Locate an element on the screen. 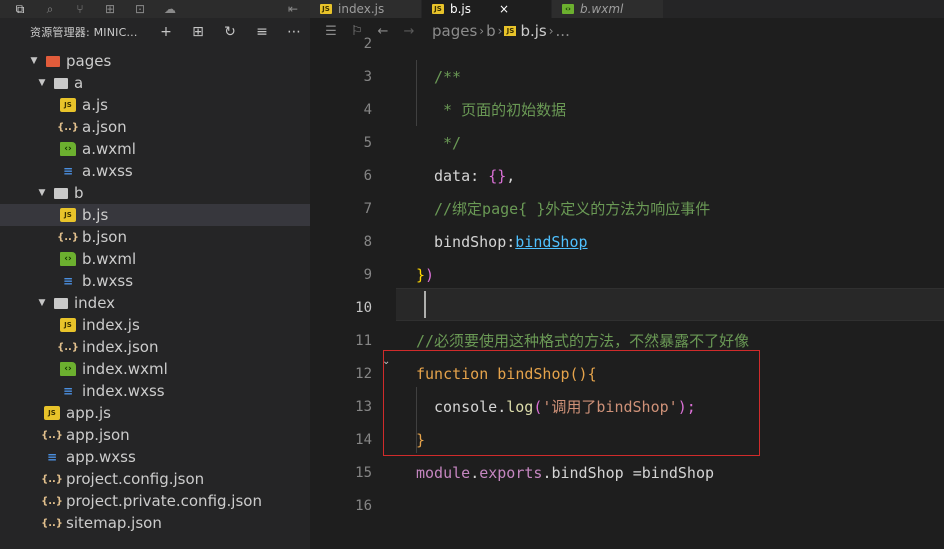 This screenshot has height=549, width=944. line-number: 8 is located at coordinates (367, 242).